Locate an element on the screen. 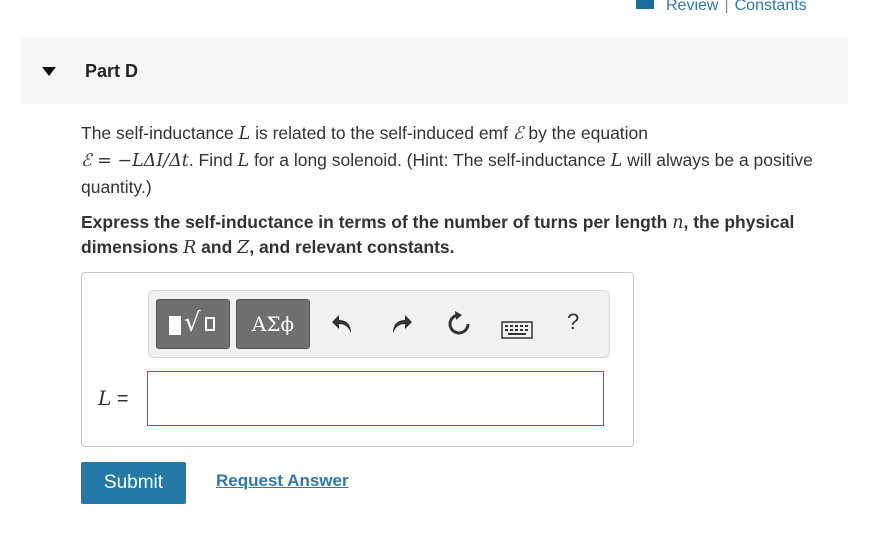 The height and width of the screenshot is (537, 883). math-toolbar: √ ΑΣϕ ? is located at coordinates (379, 324).